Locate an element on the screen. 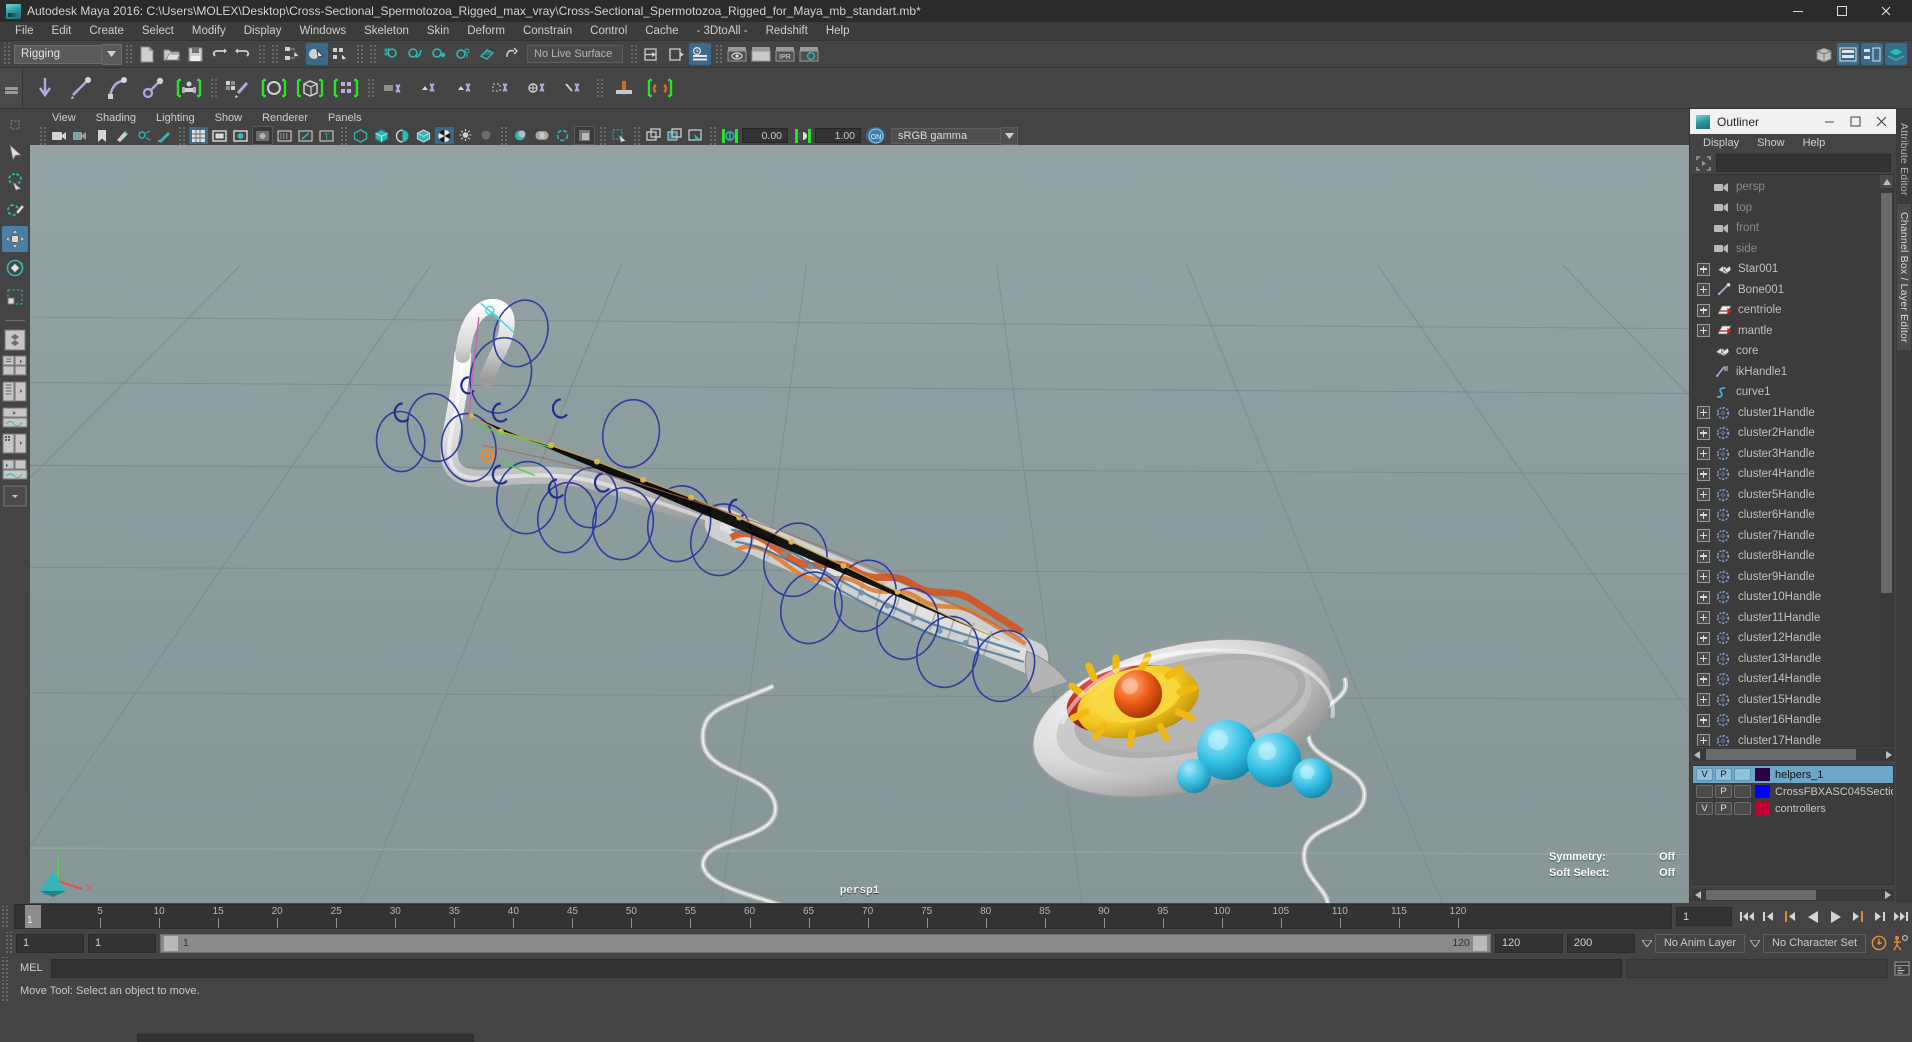 Image resolution: width=1912 pixels, height=1042 pixels. character-set-dropdown-icon is located at coordinates (1755, 943).